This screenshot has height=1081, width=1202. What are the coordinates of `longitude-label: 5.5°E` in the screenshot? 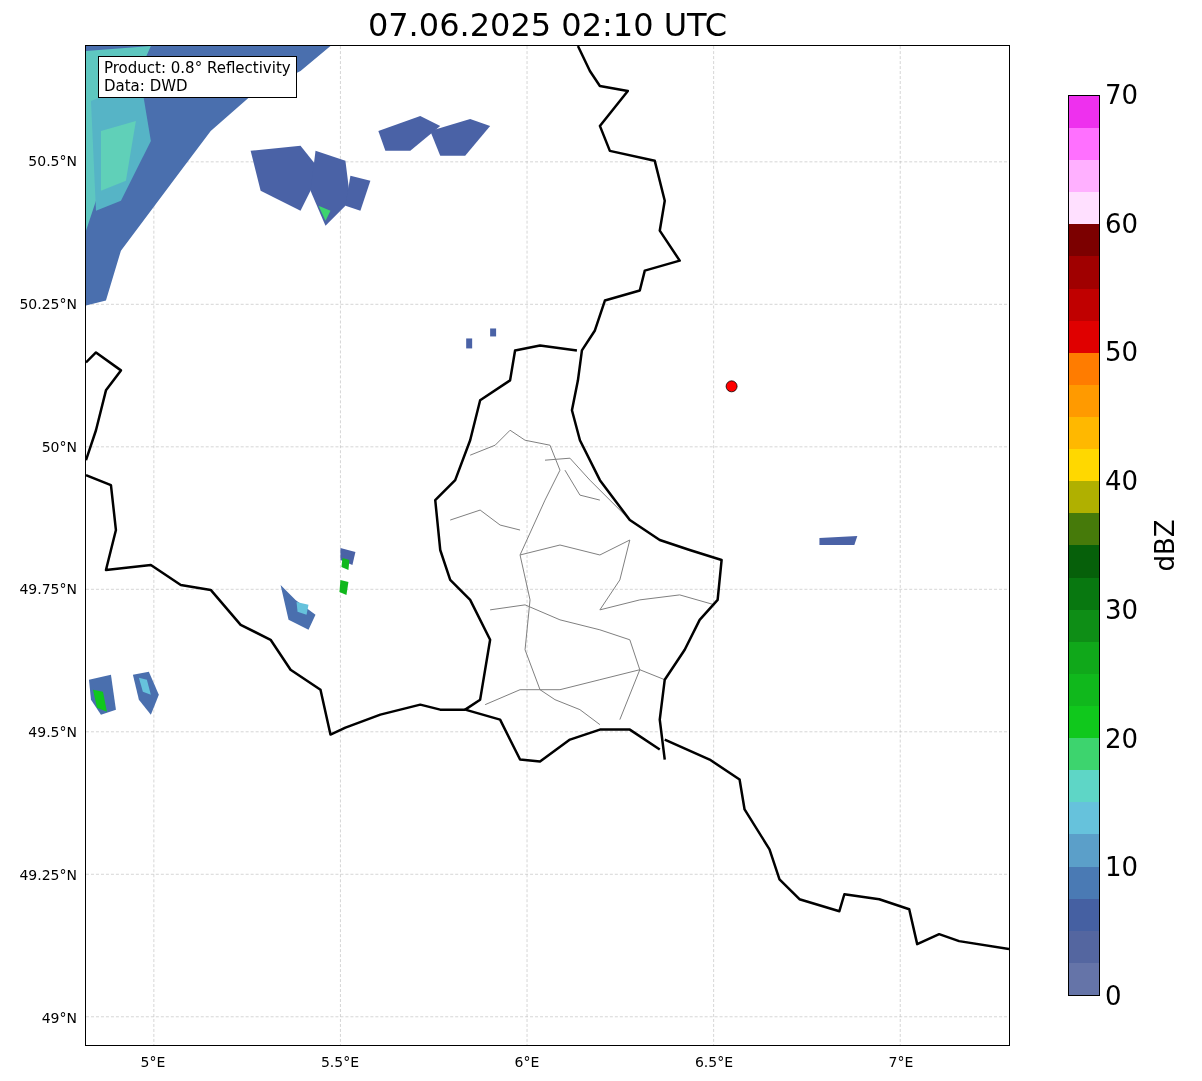 It's located at (340, 1062).